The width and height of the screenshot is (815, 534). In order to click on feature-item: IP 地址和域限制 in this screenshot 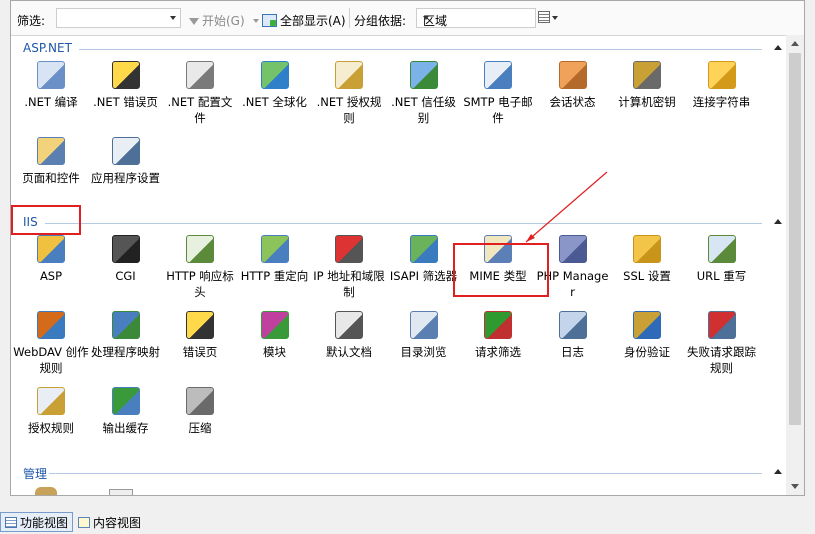, I will do `click(348, 271)`.